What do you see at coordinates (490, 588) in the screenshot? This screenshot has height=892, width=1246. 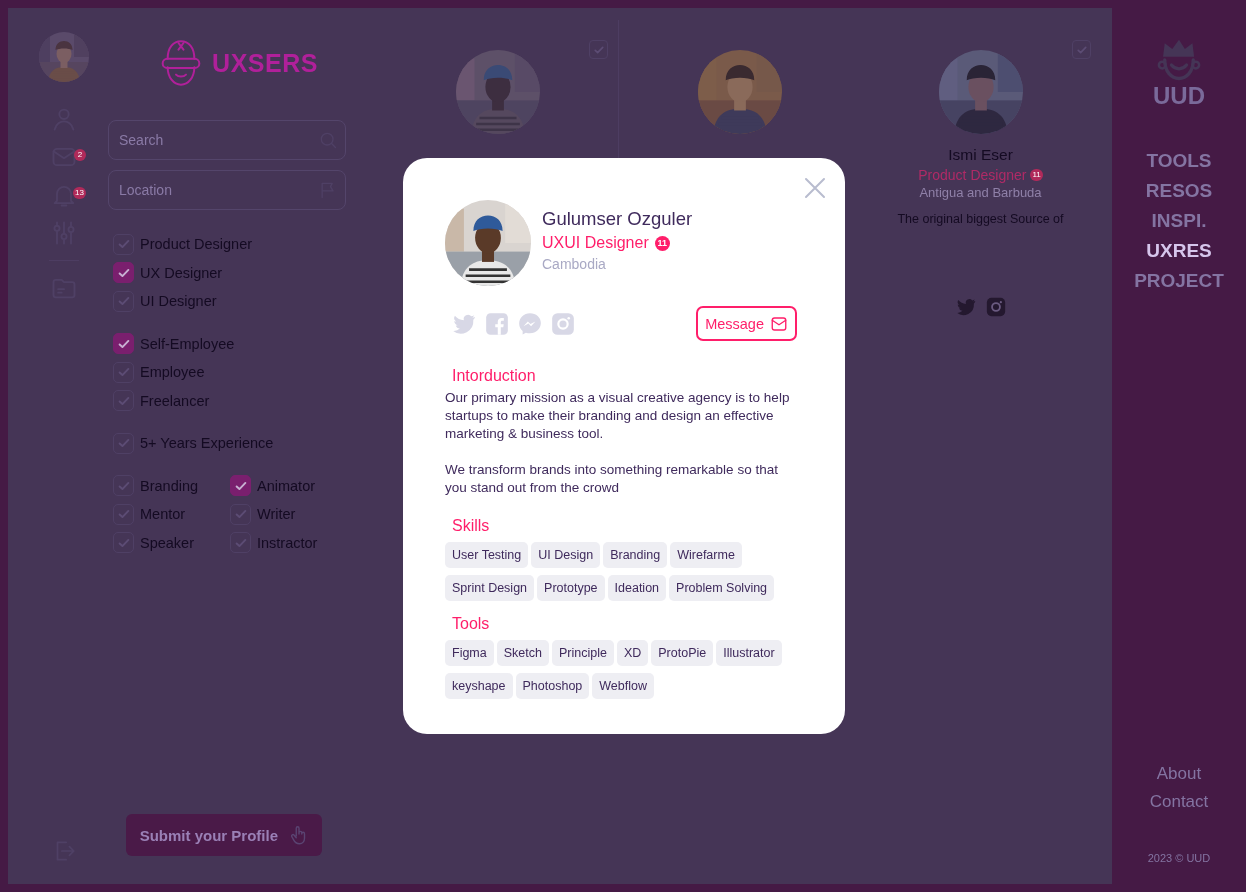 I see `tag: Sprint Design` at bounding box center [490, 588].